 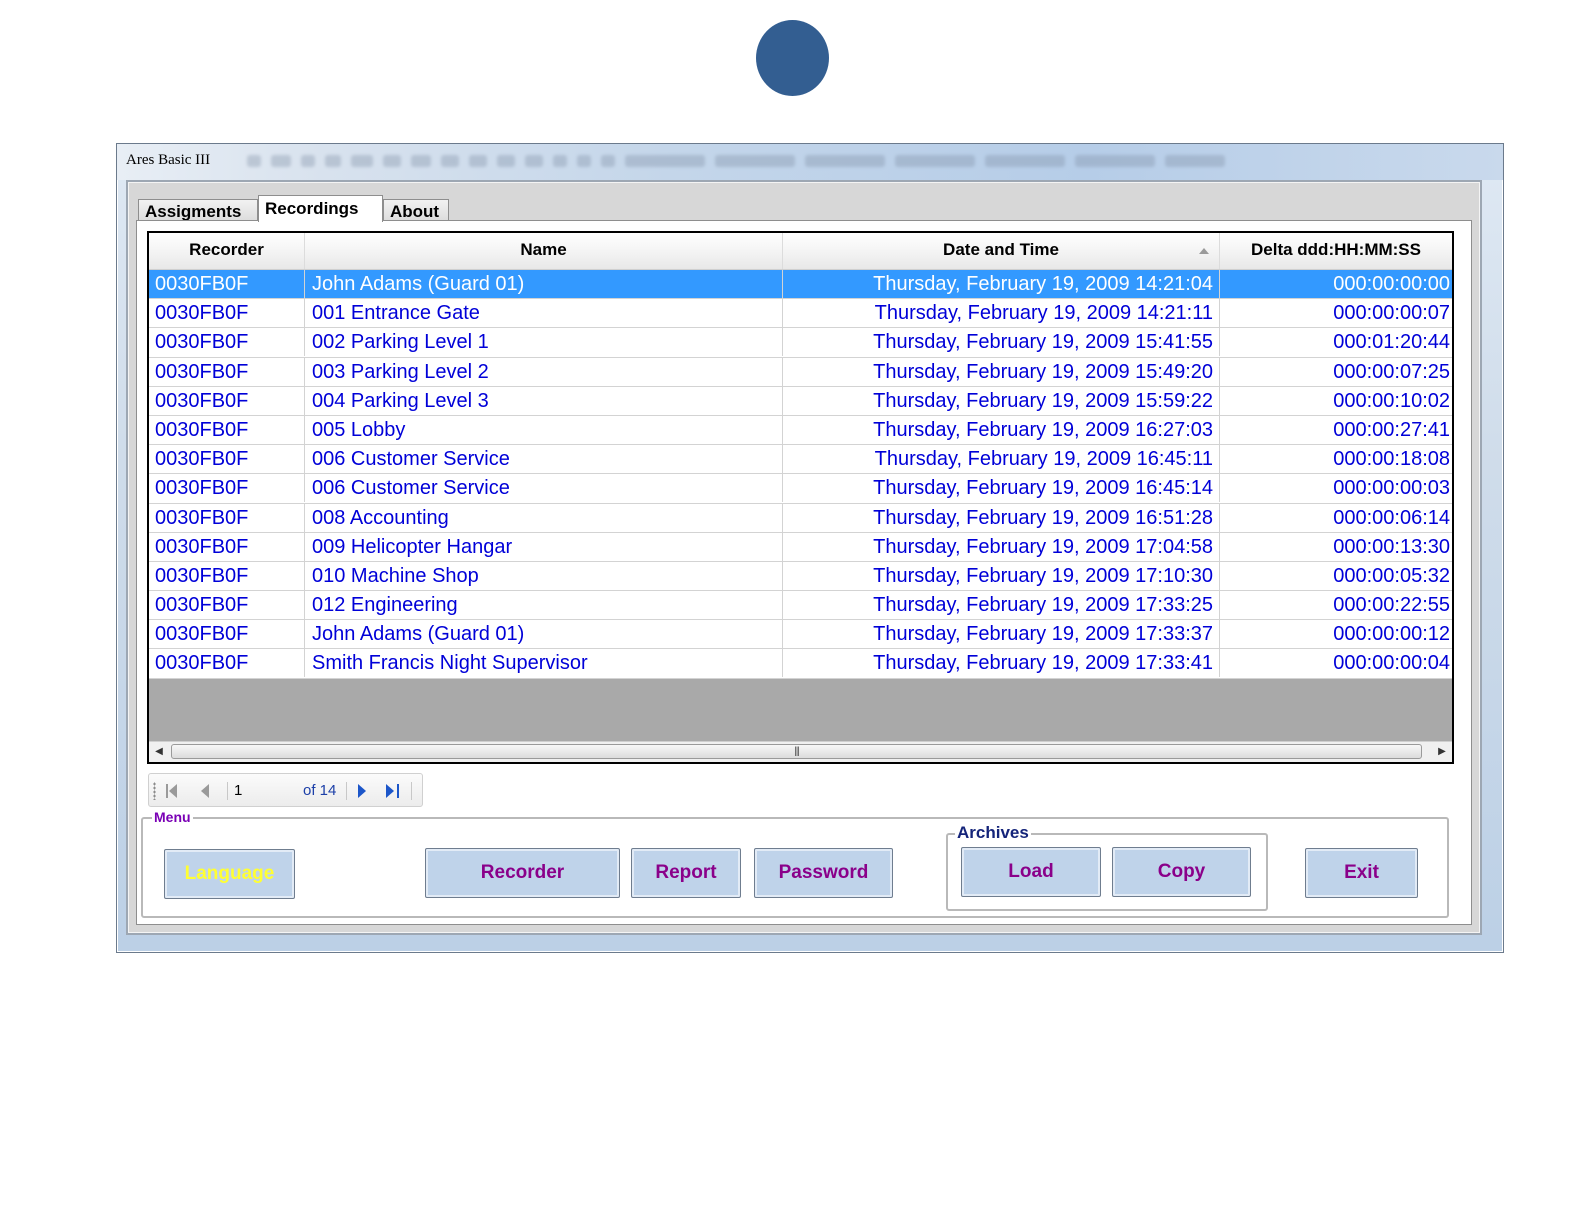 What do you see at coordinates (1336, 372) in the screenshot?
I see `cell-delta: 000:00:07:25` at bounding box center [1336, 372].